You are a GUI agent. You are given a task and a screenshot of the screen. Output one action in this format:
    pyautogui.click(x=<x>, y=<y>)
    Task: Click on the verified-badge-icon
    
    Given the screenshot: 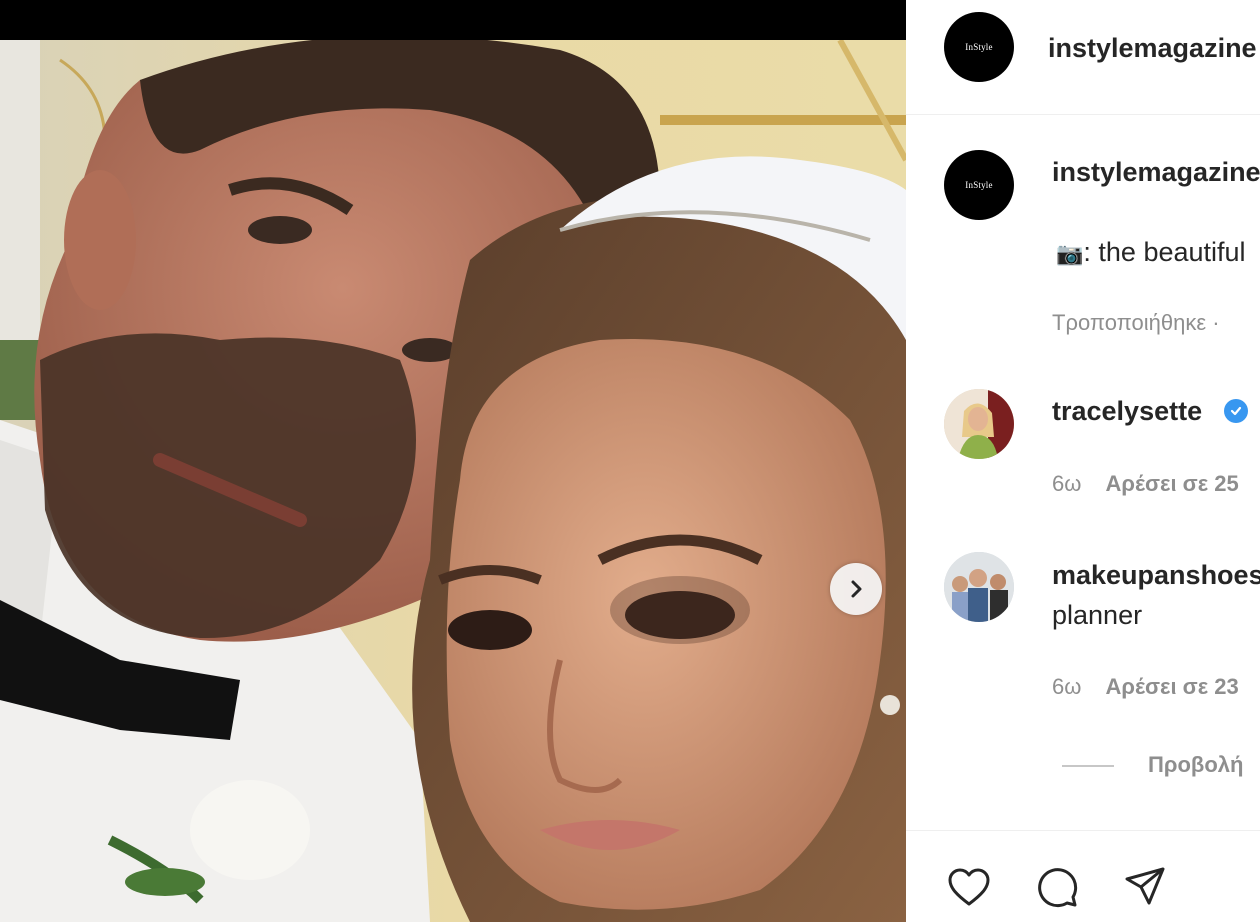 What is the action you would take?
    pyautogui.click(x=1236, y=411)
    